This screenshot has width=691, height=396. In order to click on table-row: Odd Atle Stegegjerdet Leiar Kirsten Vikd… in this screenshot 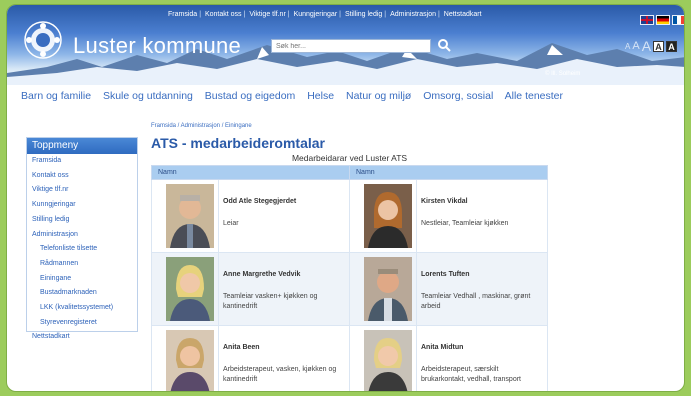, I will do `click(349, 216)`.